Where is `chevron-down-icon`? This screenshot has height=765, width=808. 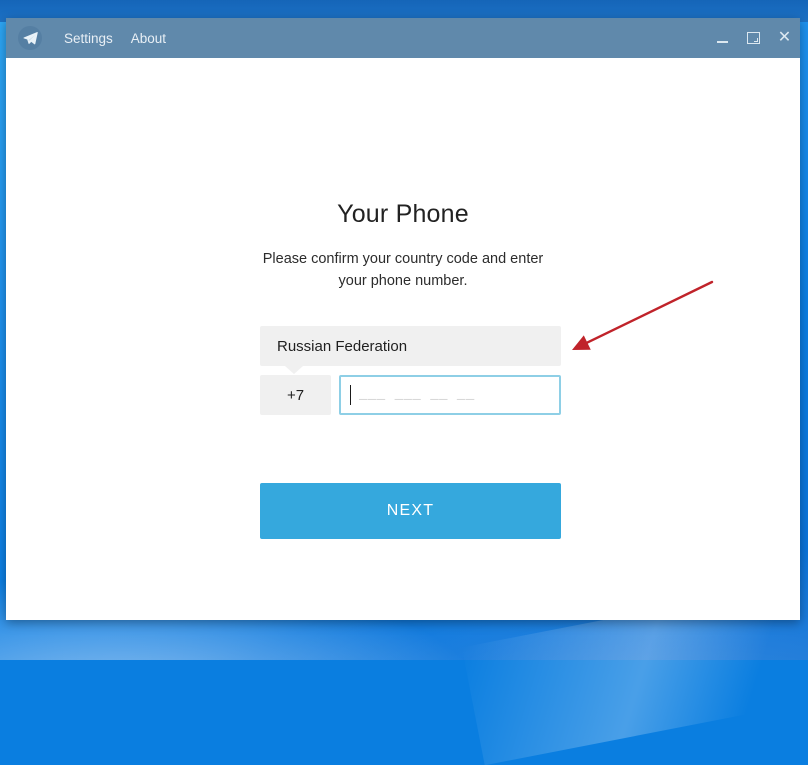
chevron-down-icon is located at coordinates (294, 370).